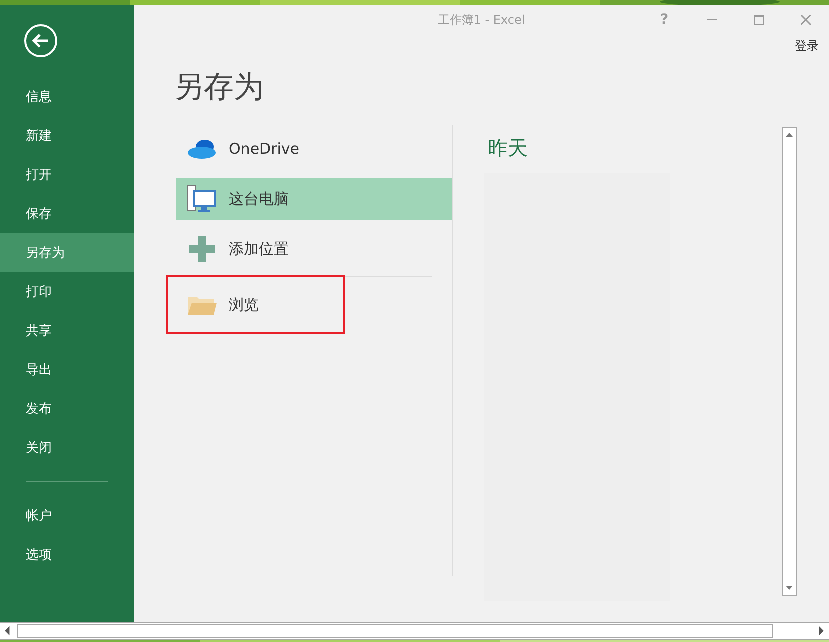 Image resolution: width=829 pixels, height=642 pixels. I want to click on back-icon, so click(41, 41).